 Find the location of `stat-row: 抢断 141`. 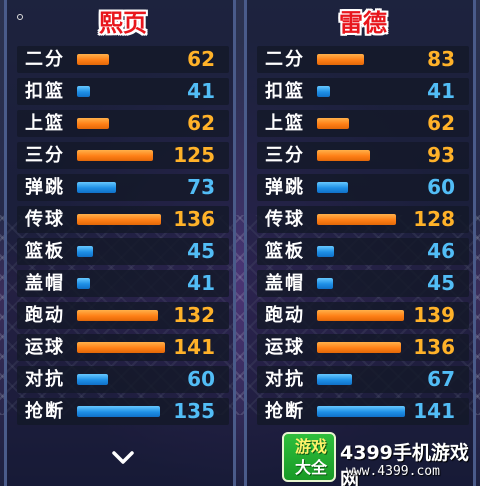

stat-row: 抢断 141 is located at coordinates (363, 411).